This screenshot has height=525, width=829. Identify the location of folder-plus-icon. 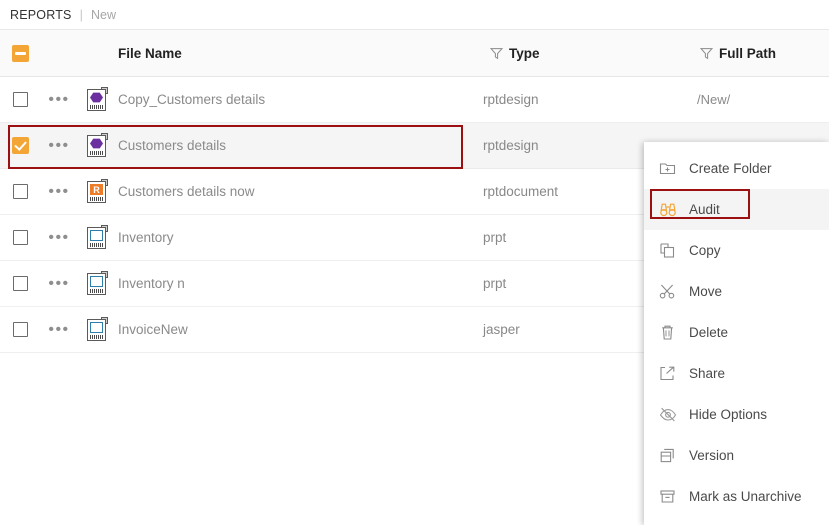
(674, 168).